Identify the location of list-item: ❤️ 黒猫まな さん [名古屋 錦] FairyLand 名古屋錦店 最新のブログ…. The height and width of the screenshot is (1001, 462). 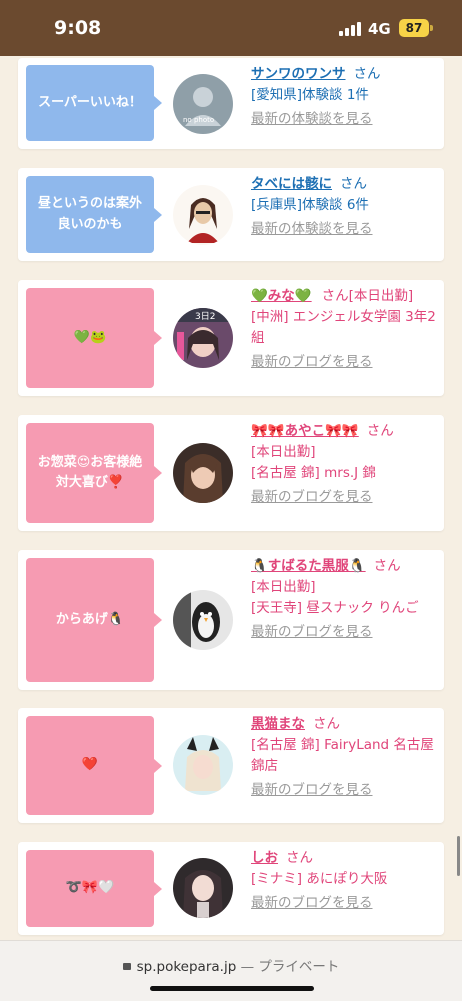
(231, 765).